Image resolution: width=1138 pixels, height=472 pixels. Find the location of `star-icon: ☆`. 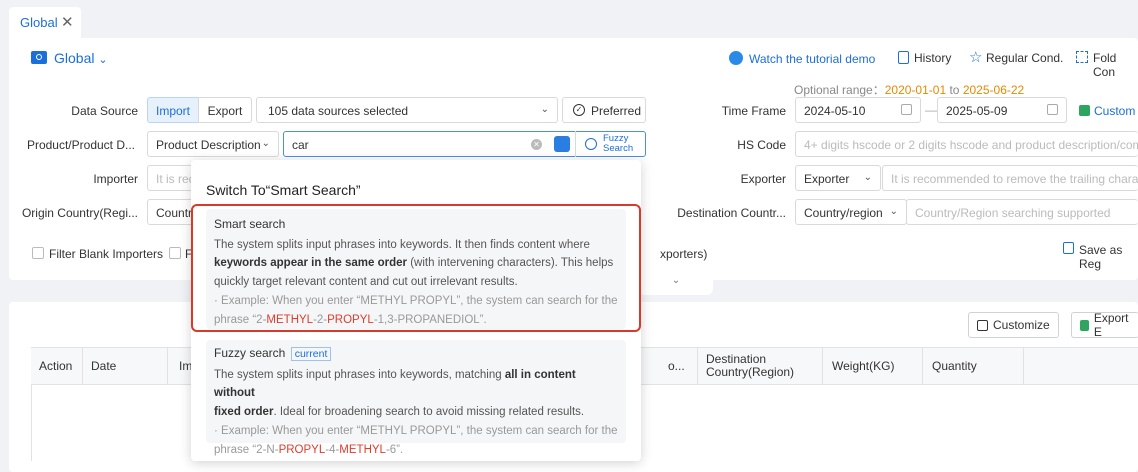

star-icon: ☆ is located at coordinates (976, 57).